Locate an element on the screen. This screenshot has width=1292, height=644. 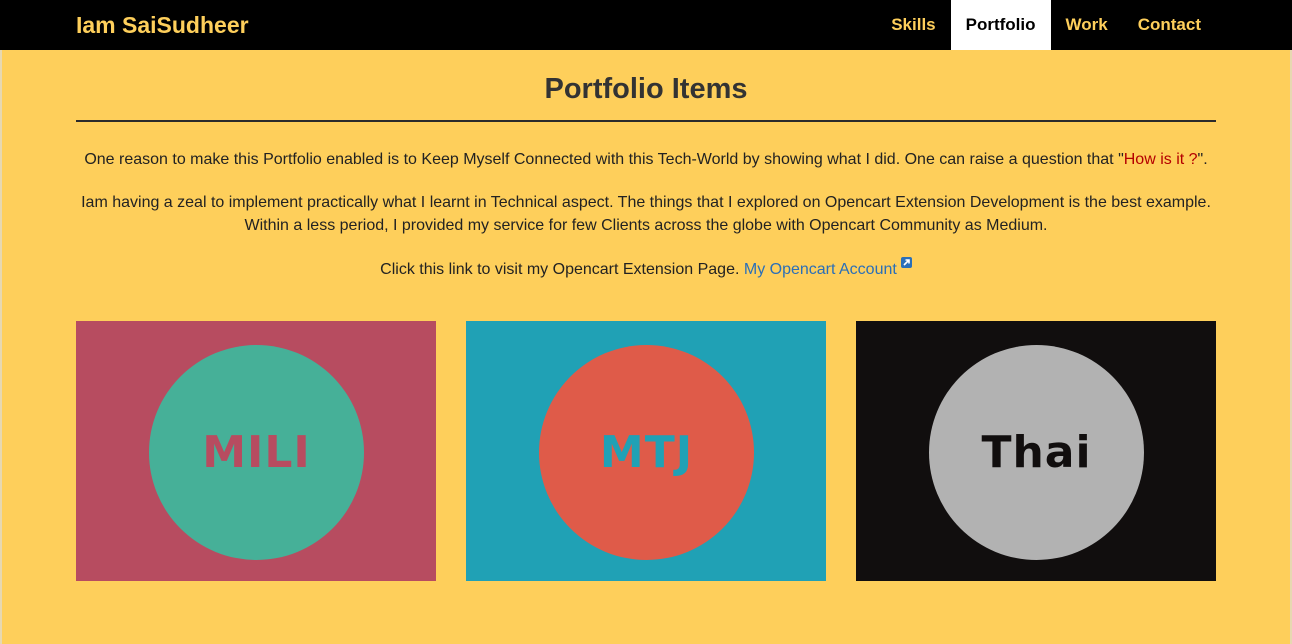
portfolio-card-thai: Thai is located at coordinates (1036, 451).